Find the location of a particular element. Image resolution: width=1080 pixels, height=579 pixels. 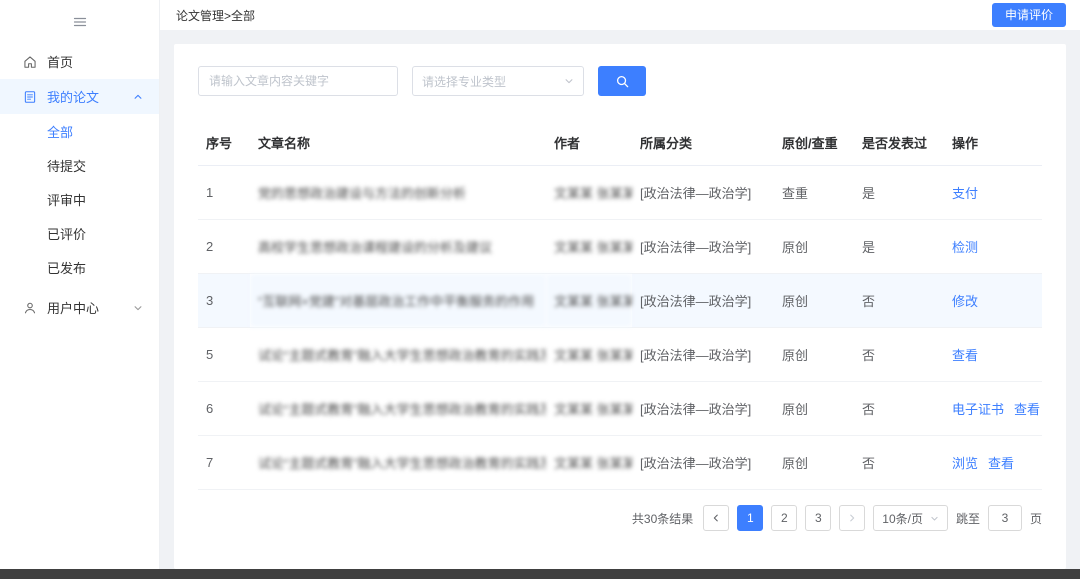

column-header: 序号 is located at coordinates (224, 144).